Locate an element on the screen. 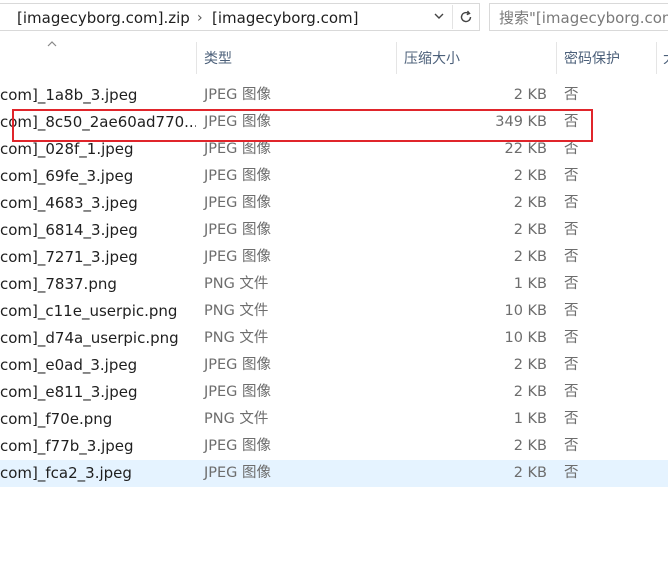 The width and height of the screenshot is (668, 565). file-name: com]_c11e_userpic.png is located at coordinates (89, 311).